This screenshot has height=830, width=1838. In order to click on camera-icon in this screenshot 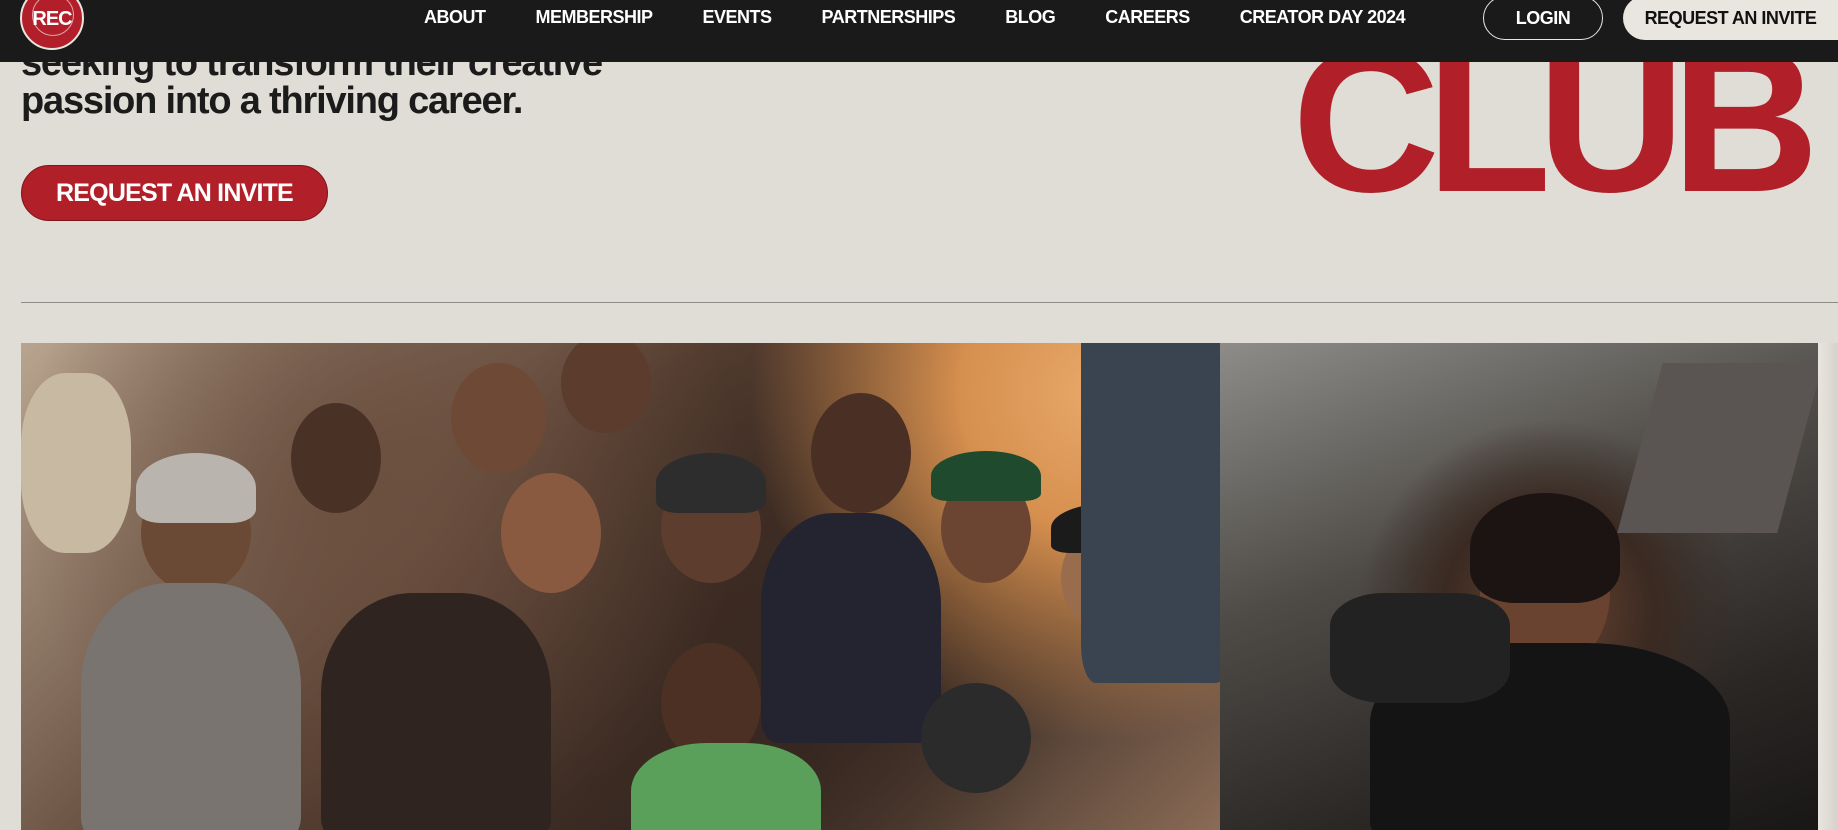, I will do `click(1420, 648)`.